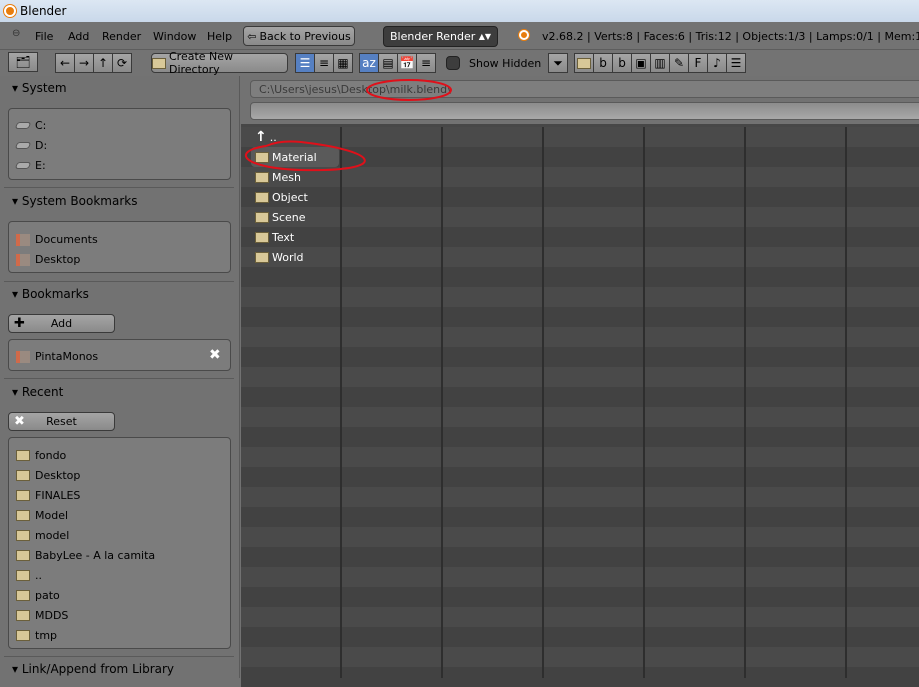 The width and height of the screenshot is (919, 687). Describe the element at coordinates (48, 495) in the screenshot. I see `recent-item: FINALES` at that location.